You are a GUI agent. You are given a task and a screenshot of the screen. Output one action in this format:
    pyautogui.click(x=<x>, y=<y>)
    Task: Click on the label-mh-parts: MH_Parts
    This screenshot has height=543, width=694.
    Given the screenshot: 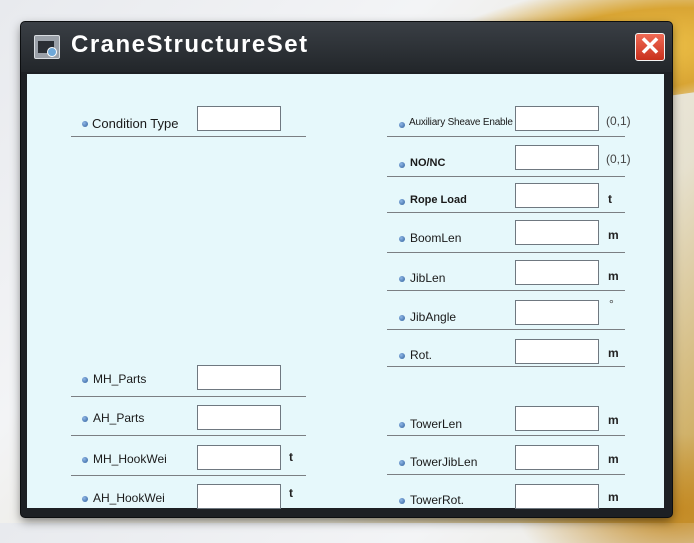 What is the action you would take?
    pyautogui.click(x=120, y=379)
    